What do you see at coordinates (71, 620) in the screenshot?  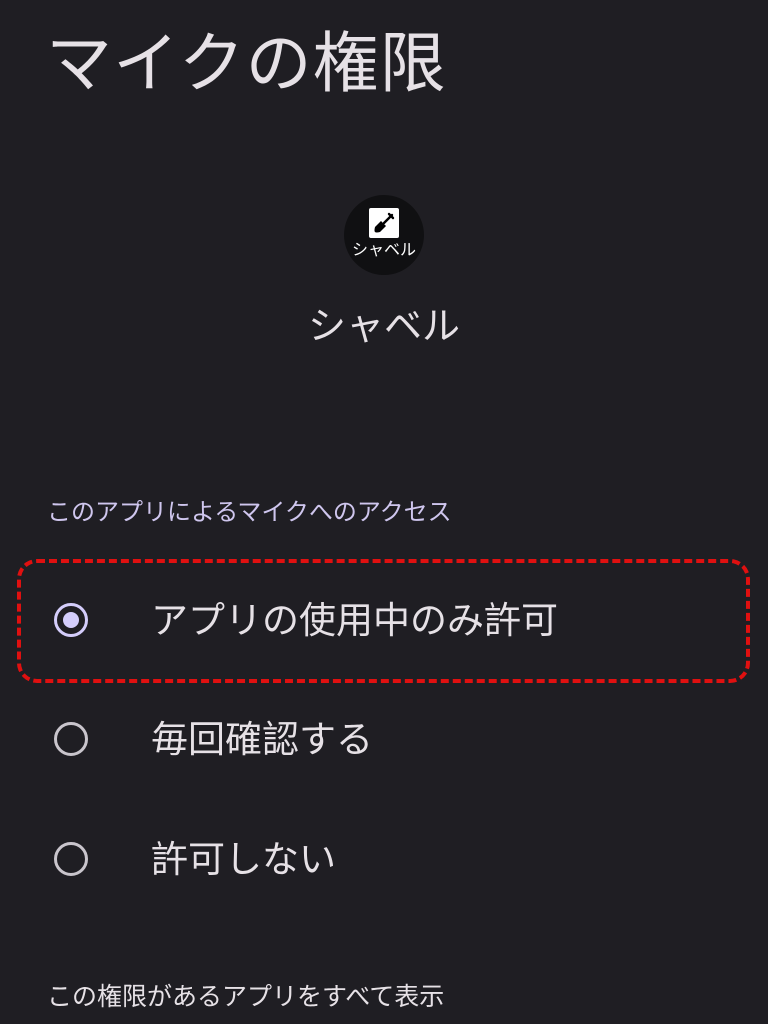 I see `radio-button-selected` at bounding box center [71, 620].